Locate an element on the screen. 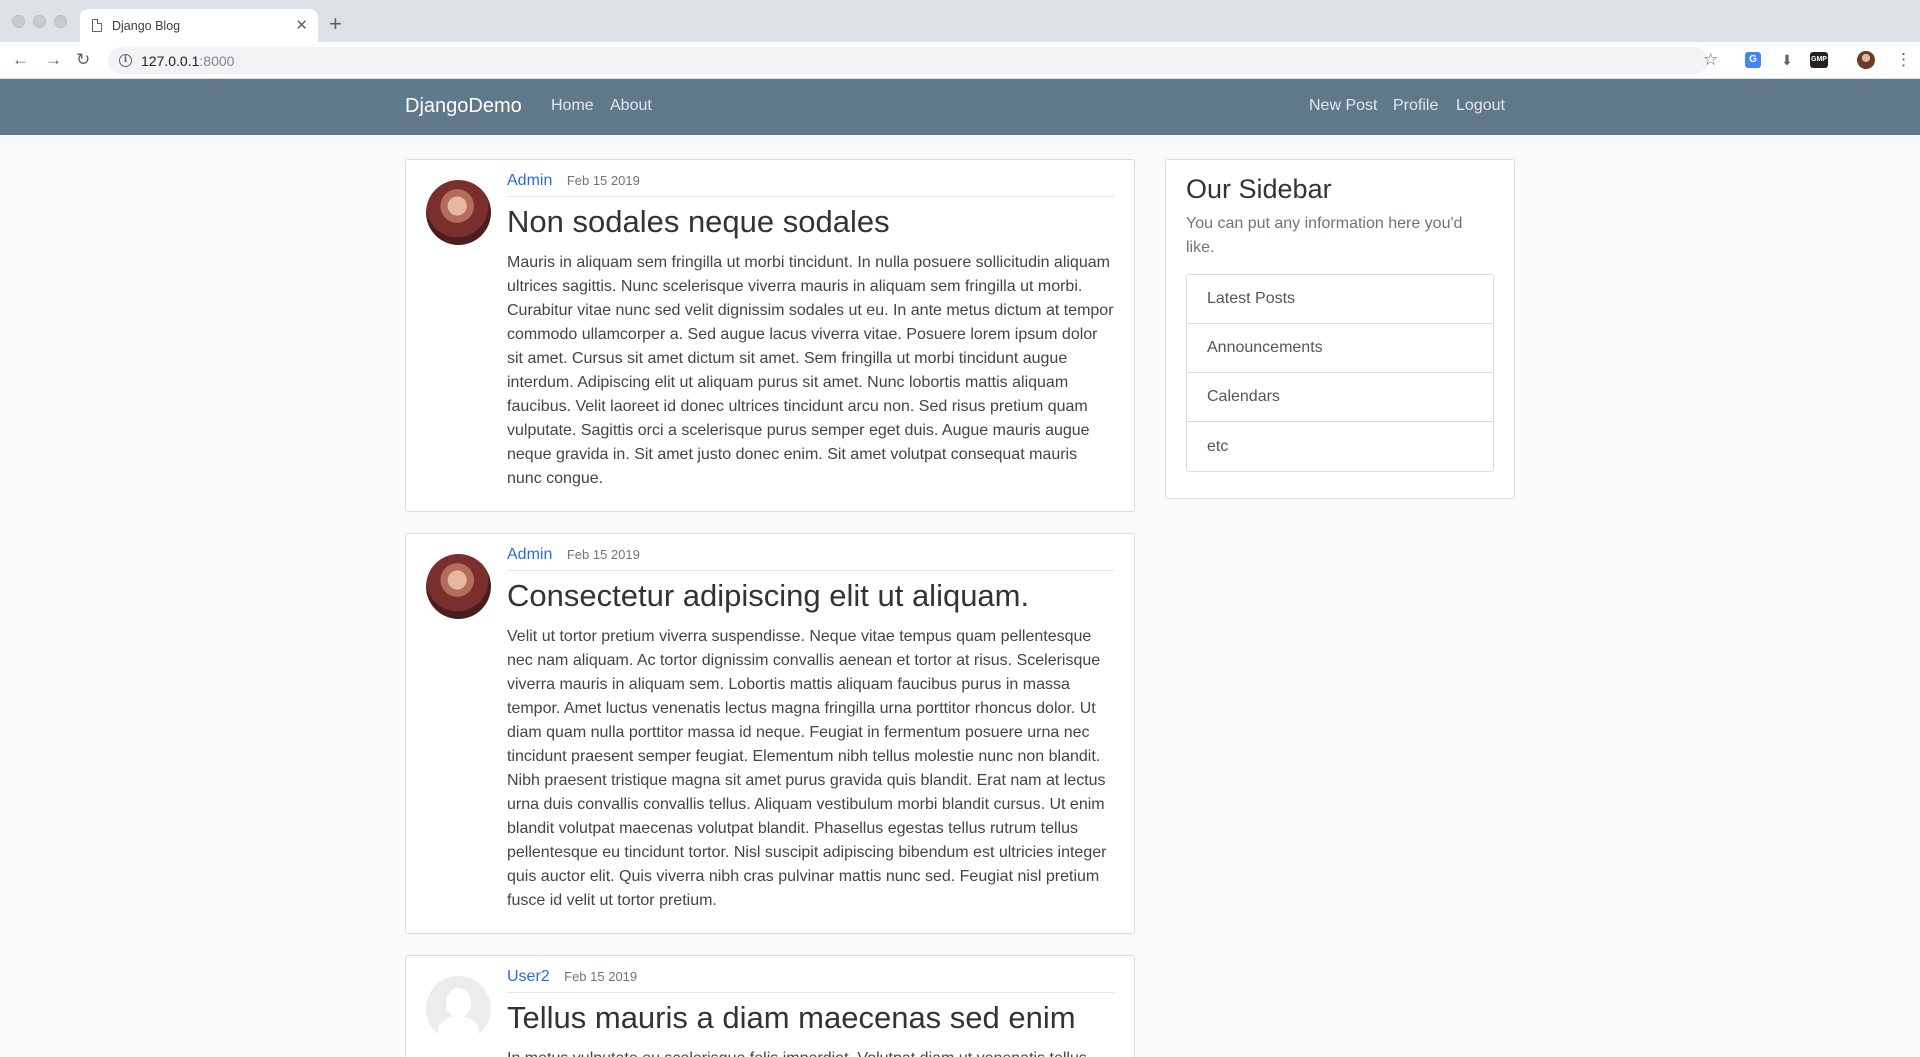 The width and height of the screenshot is (1920, 1057). brand-link: DjangoDemo is located at coordinates (463, 106).